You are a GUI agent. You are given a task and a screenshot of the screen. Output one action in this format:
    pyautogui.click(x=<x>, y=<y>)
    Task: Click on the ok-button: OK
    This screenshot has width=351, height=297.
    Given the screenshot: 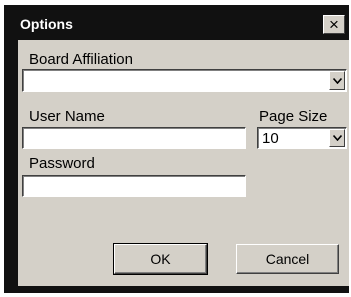 What is the action you would take?
    pyautogui.click(x=160, y=259)
    